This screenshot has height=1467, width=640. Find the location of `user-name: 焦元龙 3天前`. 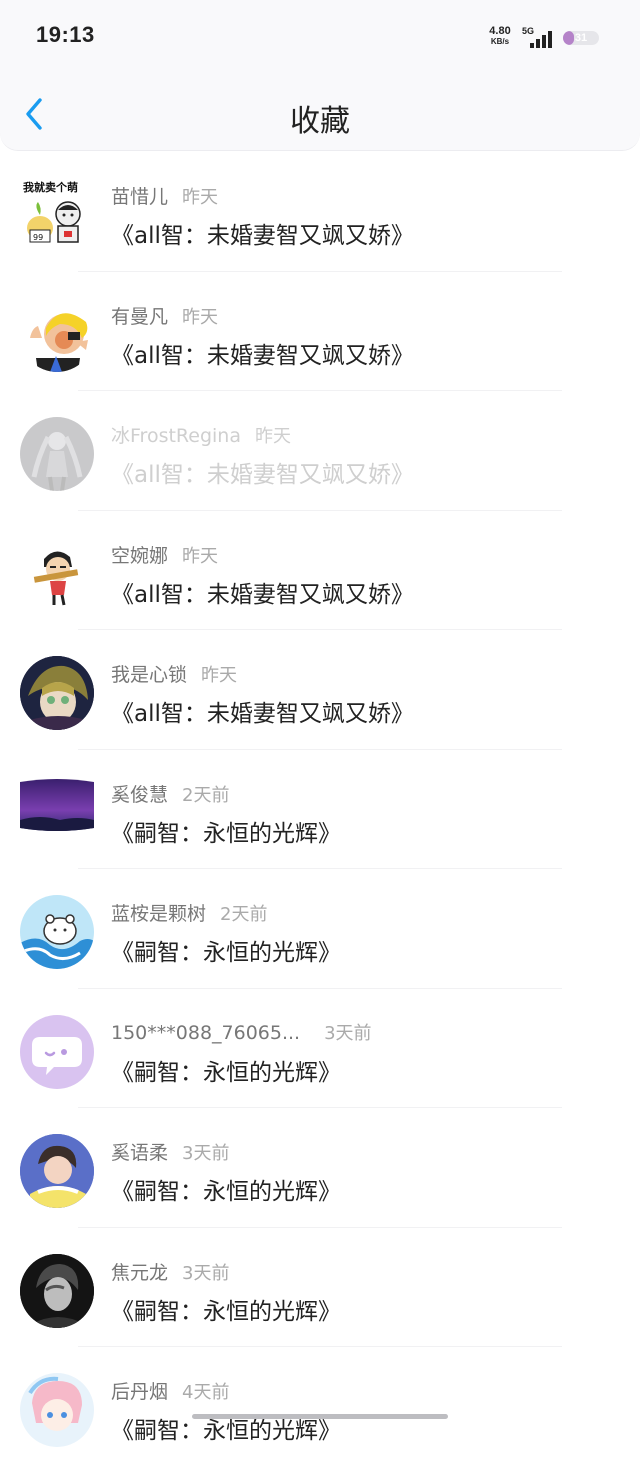

user-name: 焦元龙 3天前 is located at coordinates (170, 1271).